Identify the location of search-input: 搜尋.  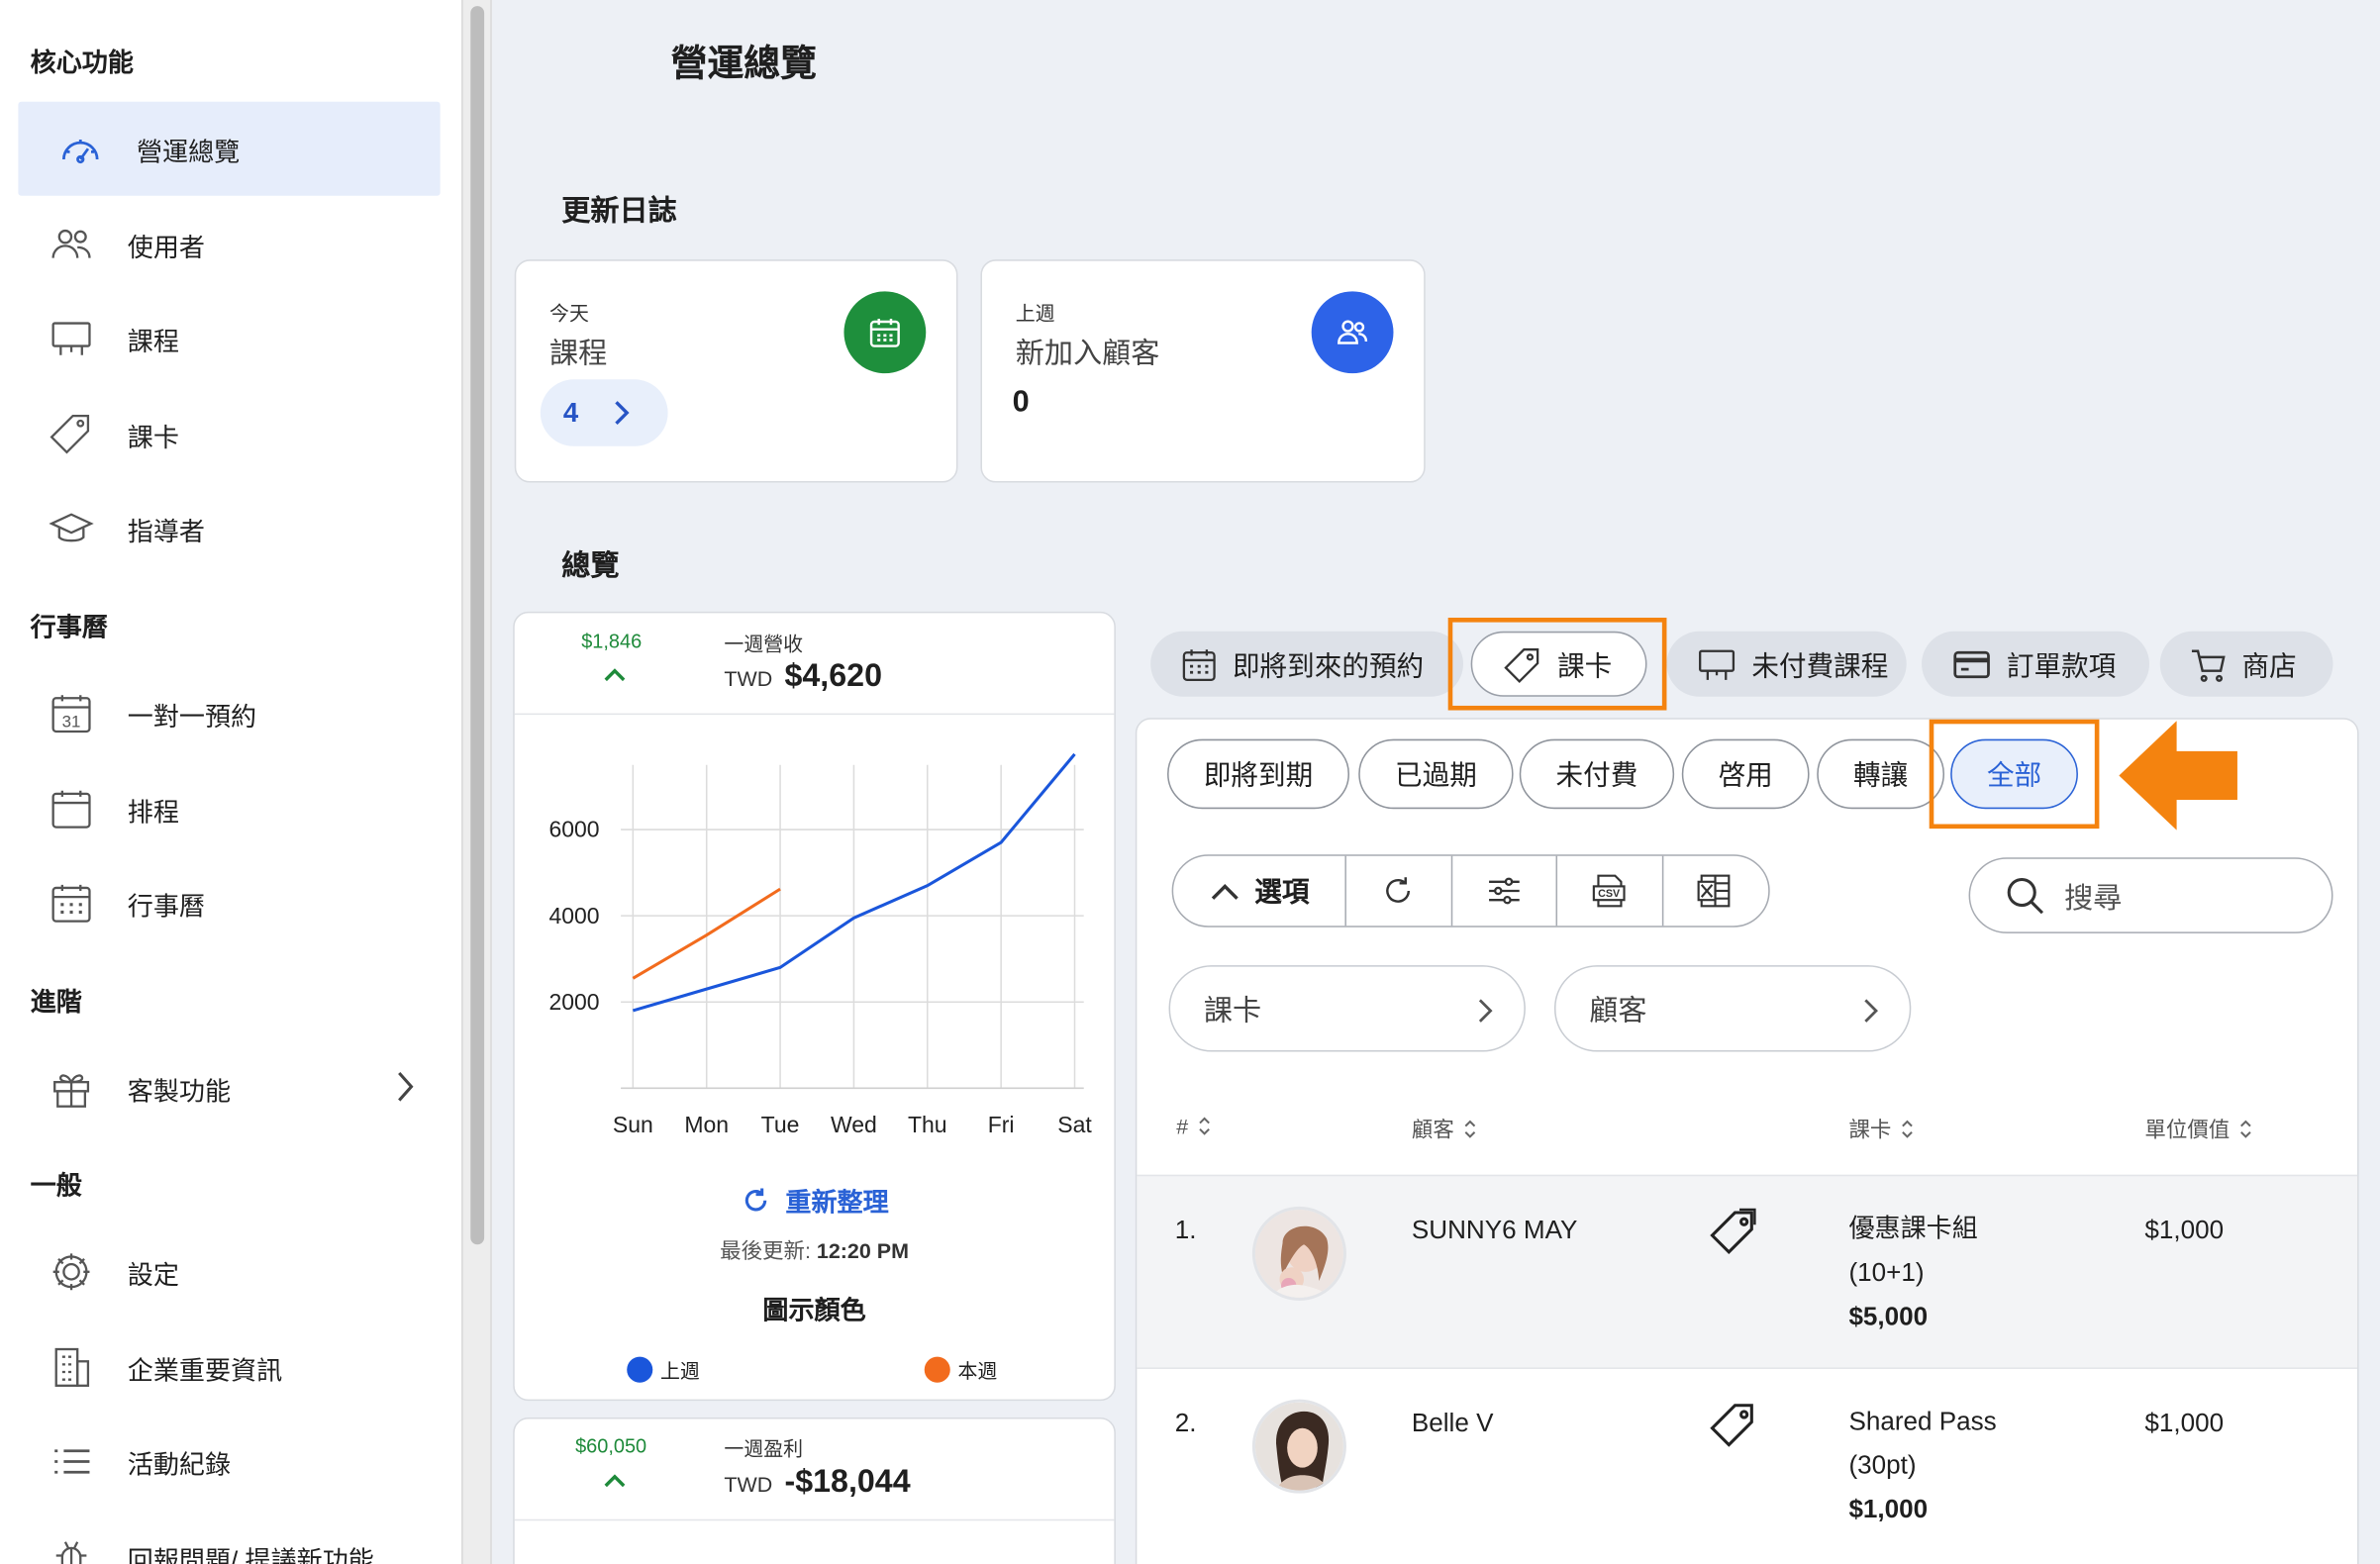
(2150, 895).